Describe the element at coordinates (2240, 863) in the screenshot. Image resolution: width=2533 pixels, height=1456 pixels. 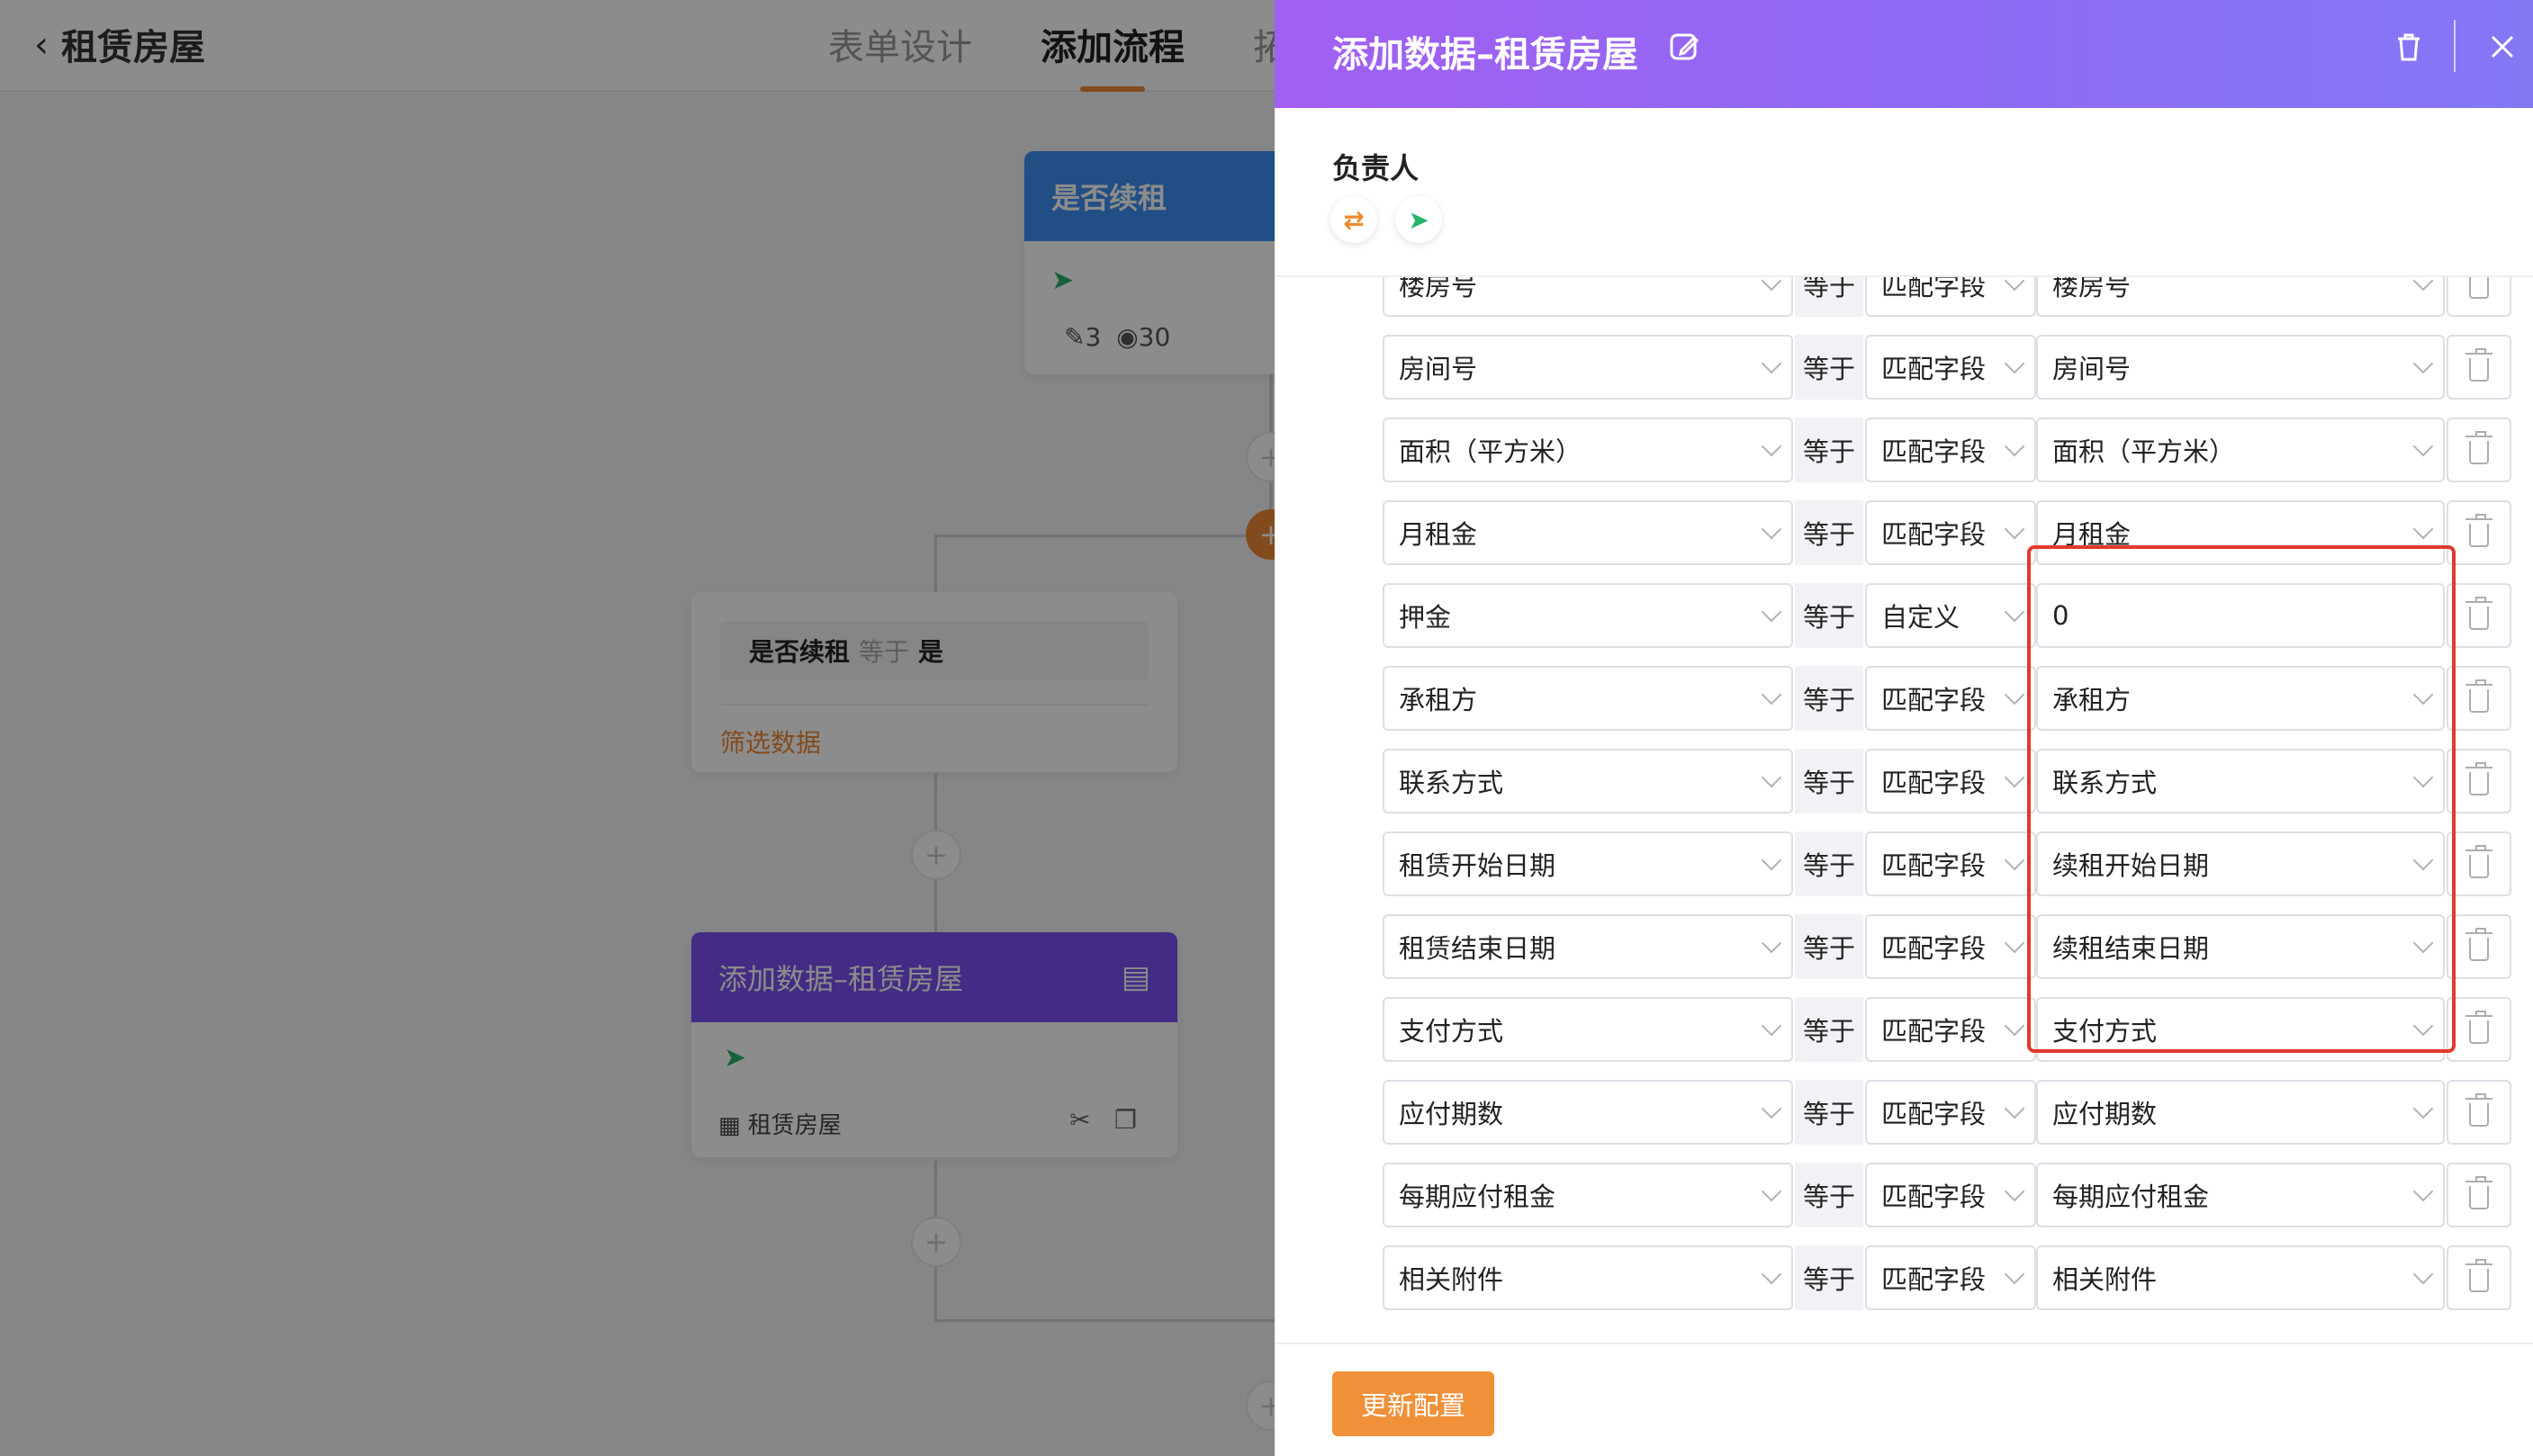
I see `source-field-select: 续租开始日期` at that location.